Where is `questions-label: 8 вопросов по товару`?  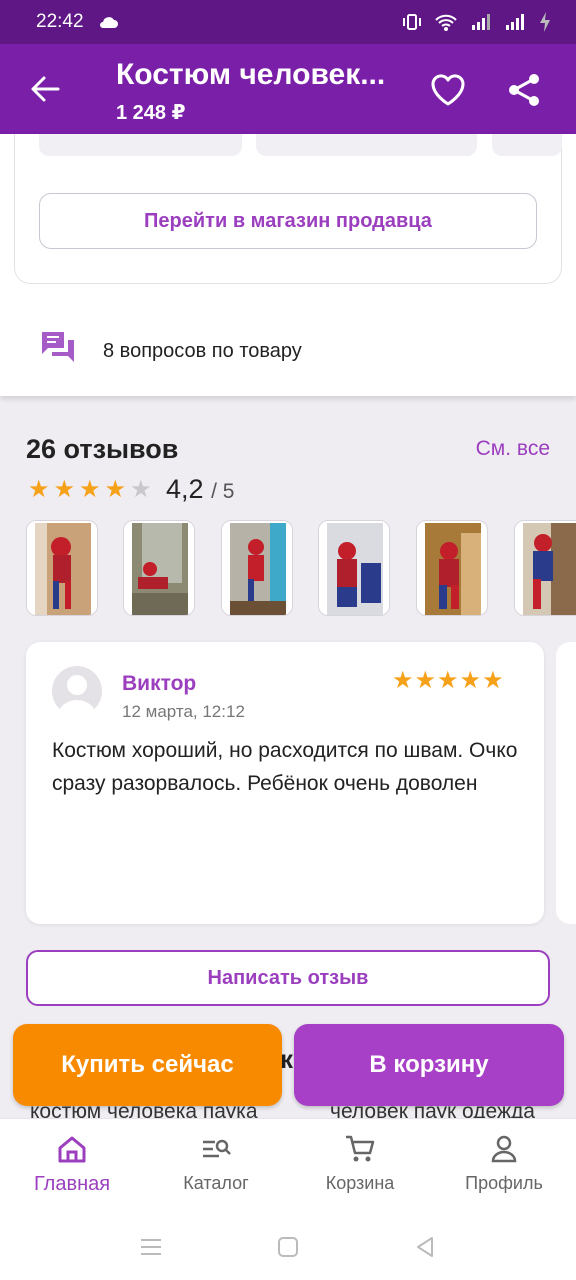 questions-label: 8 вопросов по товару is located at coordinates (202, 351).